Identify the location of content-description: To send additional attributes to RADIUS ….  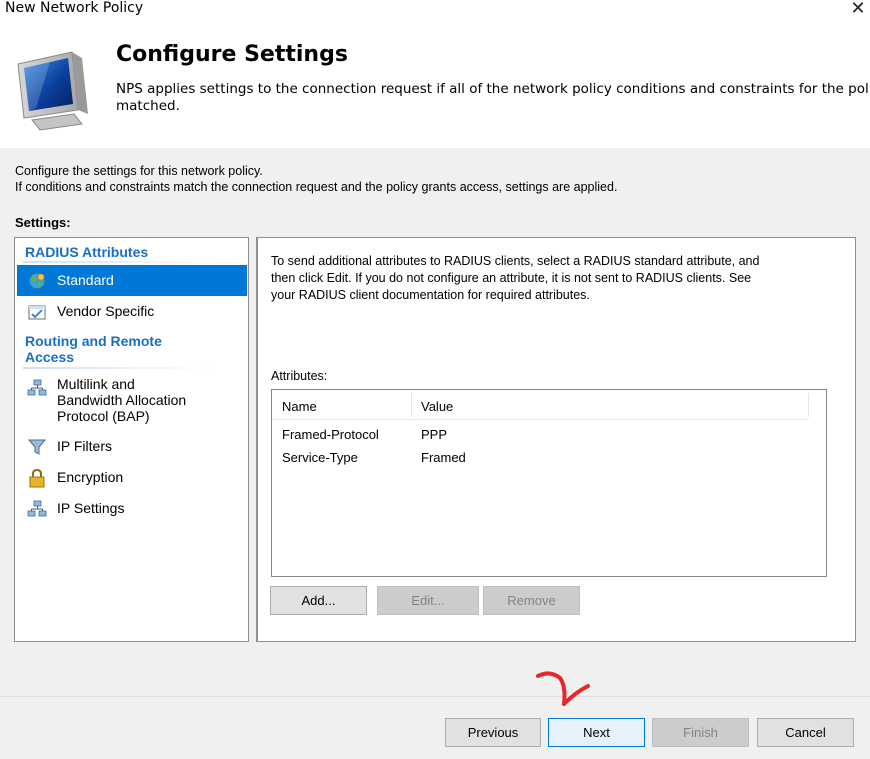
(551, 278).